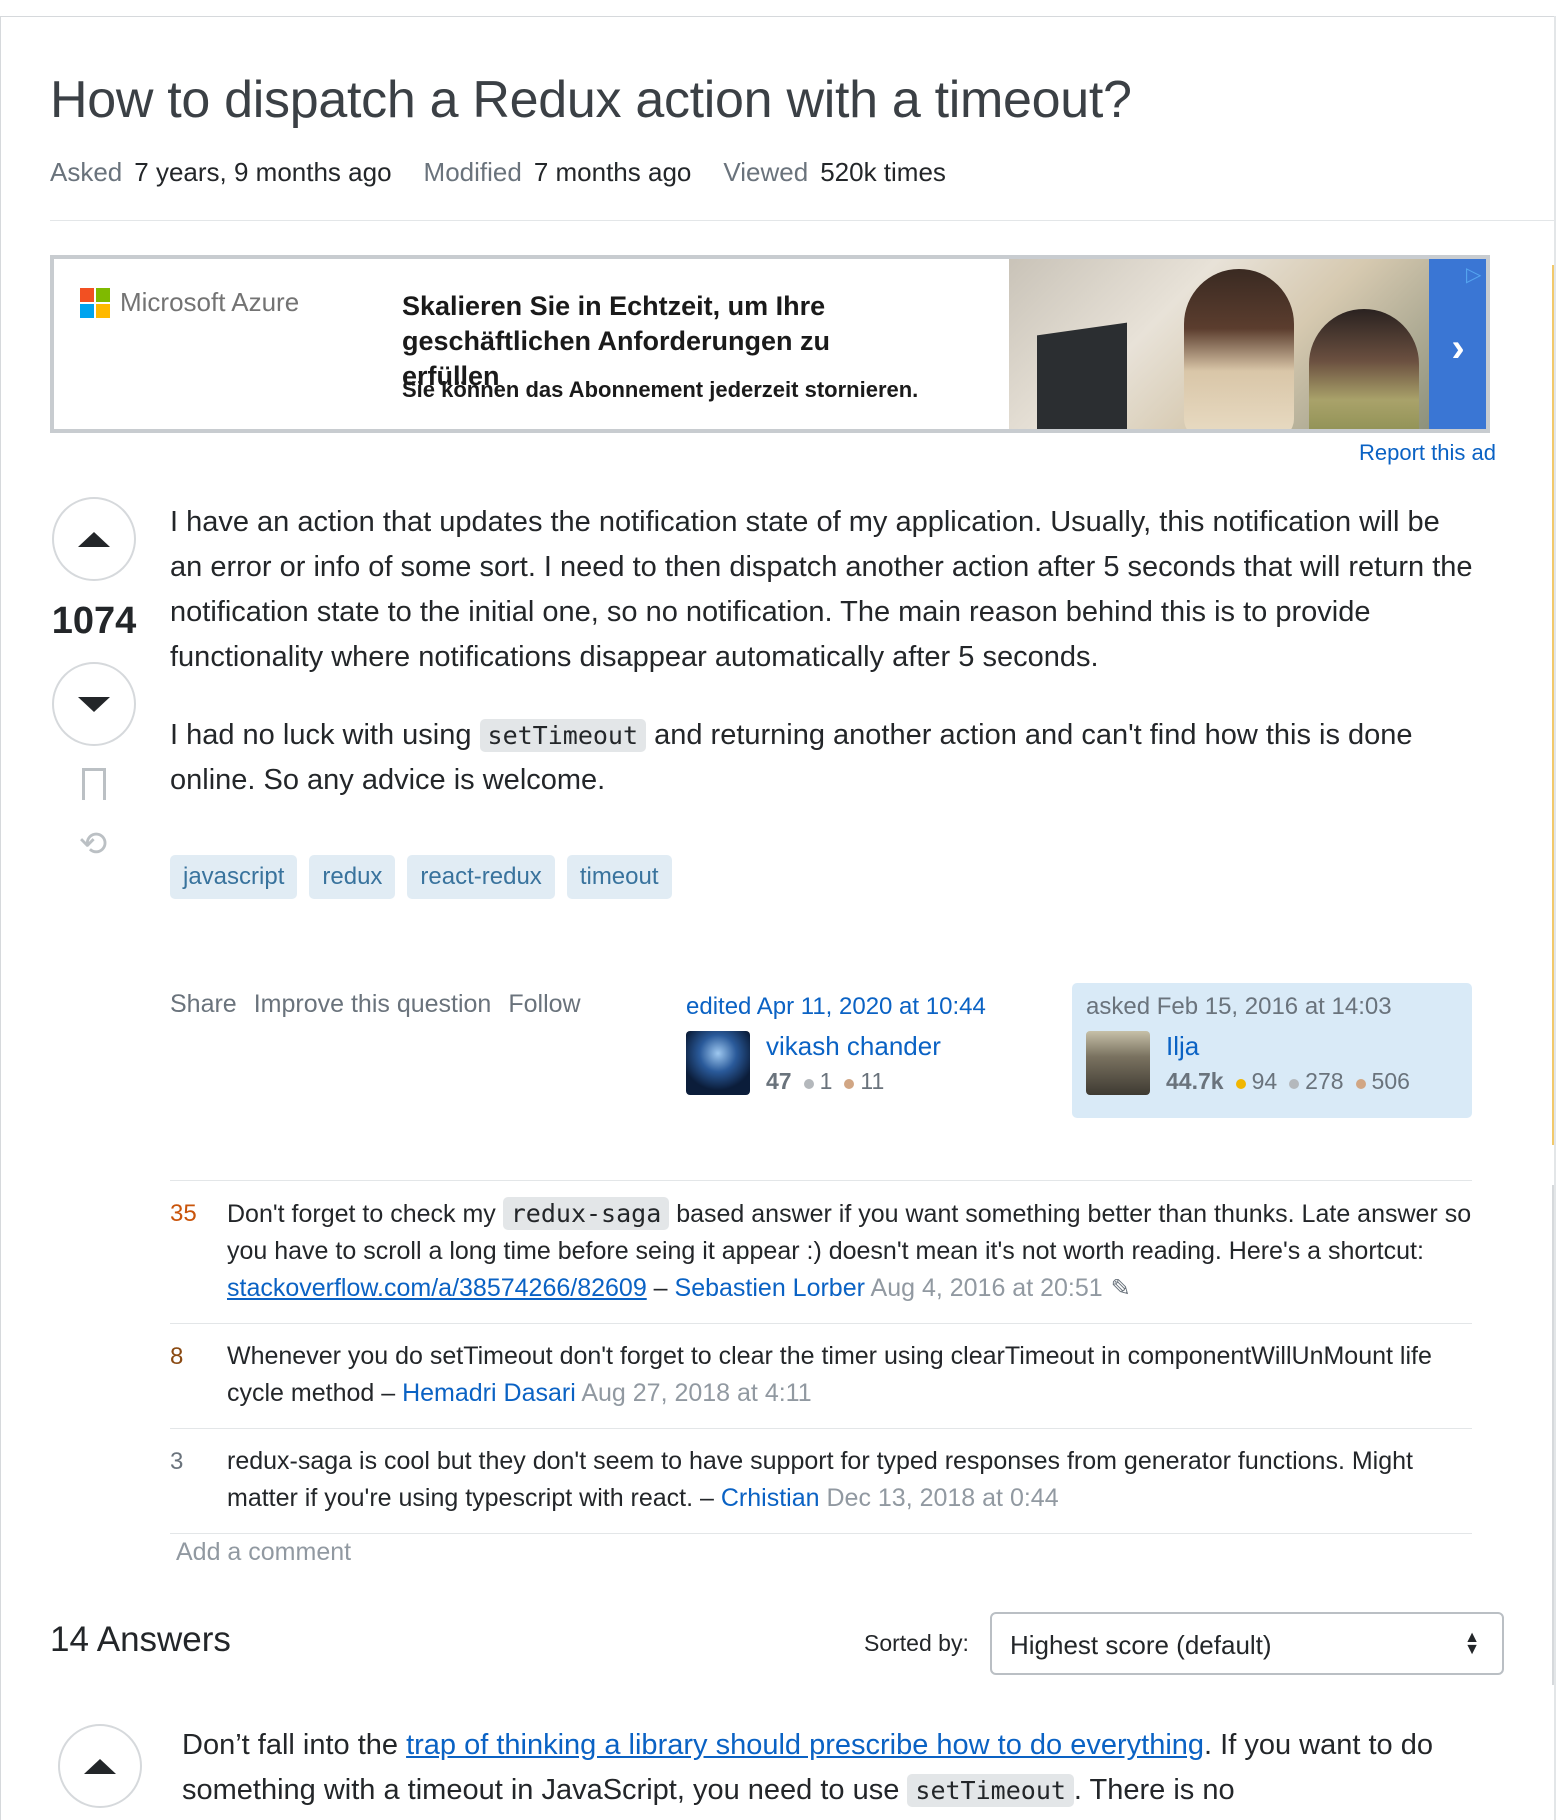 The image size is (1556, 1820). Describe the element at coordinates (853, 1063) in the screenshot. I see `editor-details: vikash chander 47 1 11` at that location.